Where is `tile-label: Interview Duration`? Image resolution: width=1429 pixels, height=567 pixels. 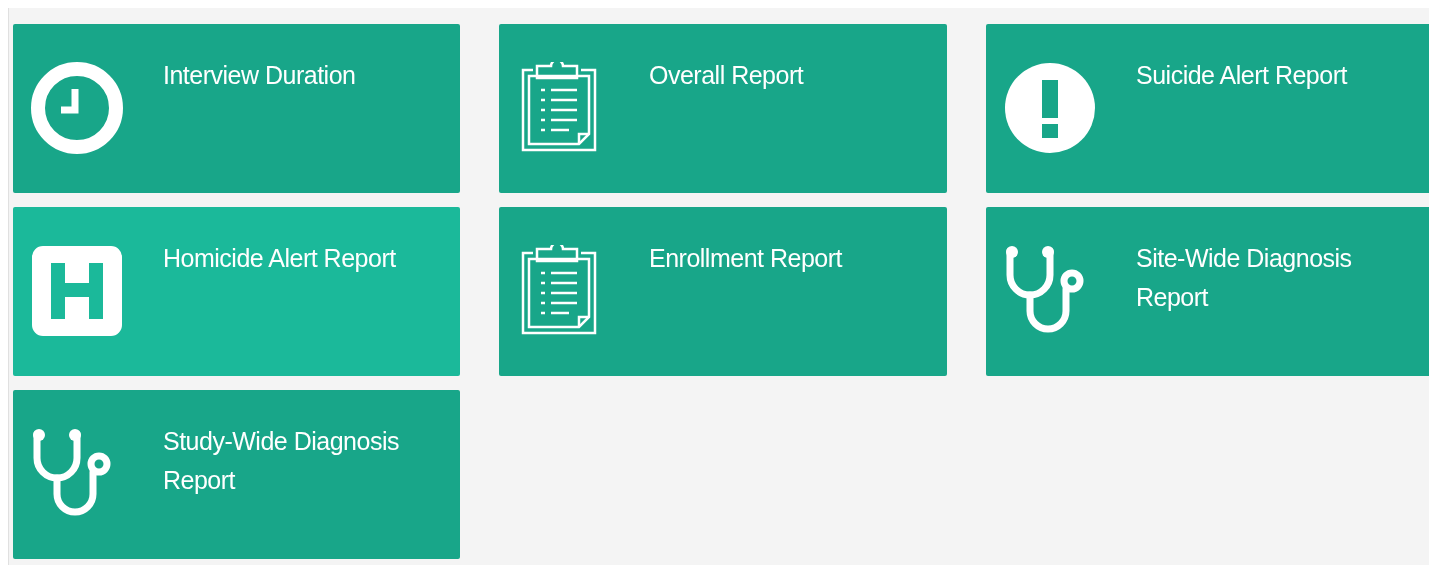 tile-label: Interview Duration is located at coordinates (259, 75).